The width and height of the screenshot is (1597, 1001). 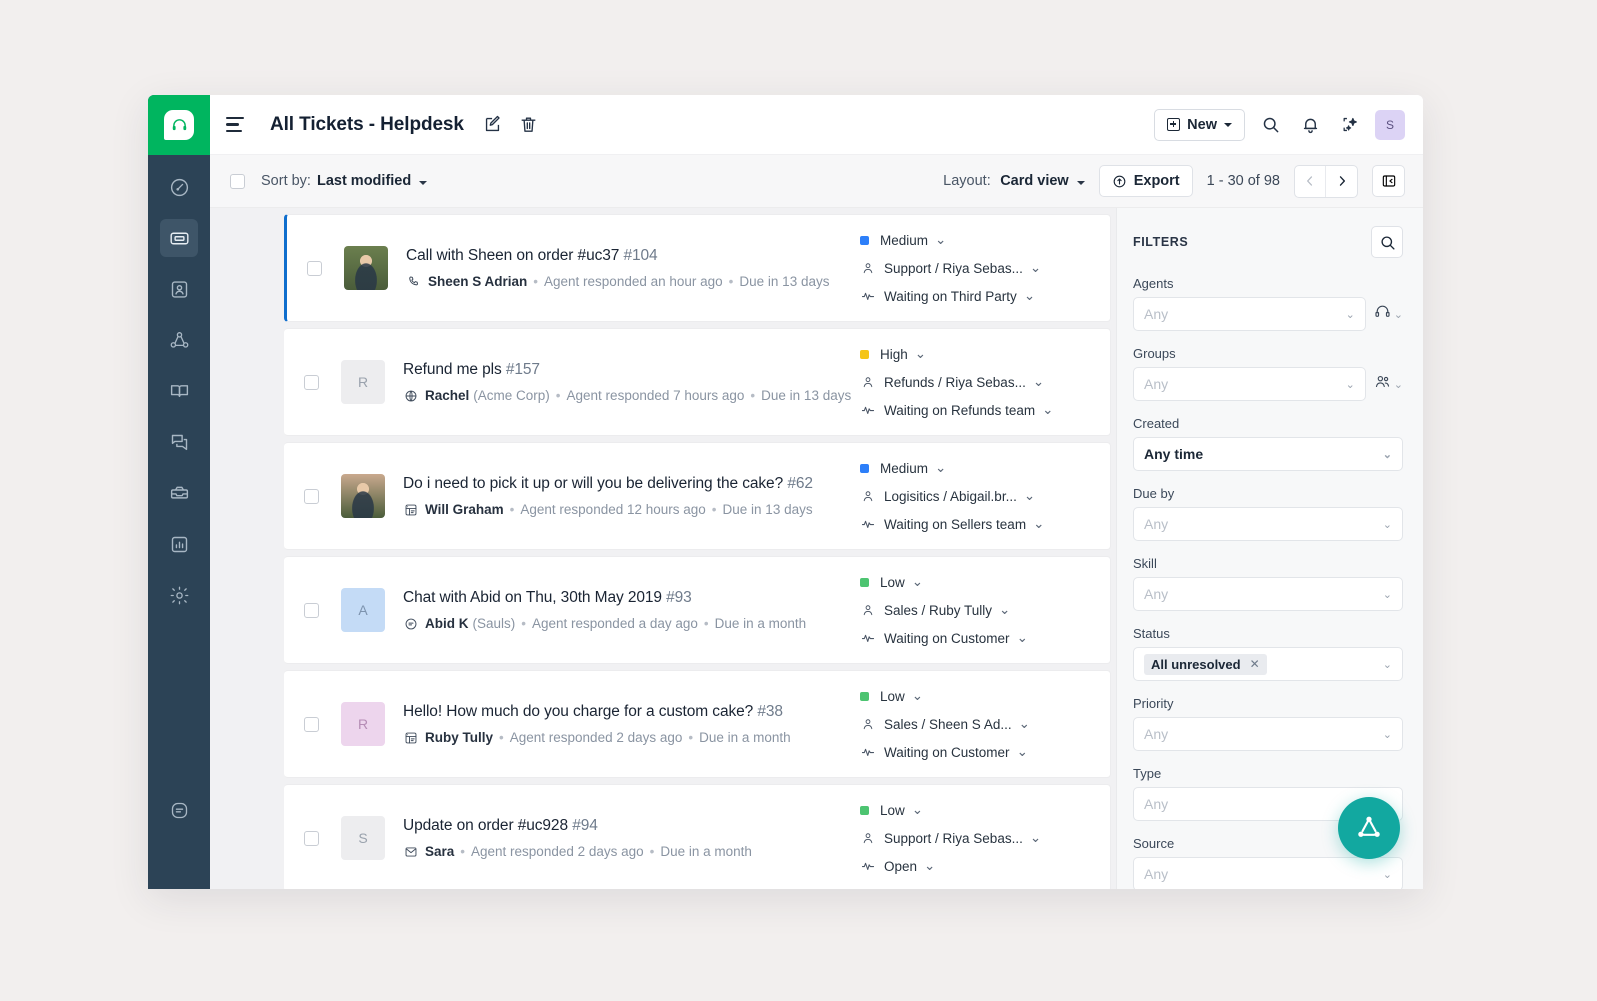 I want to click on ticket-subject: Refund me pls, so click(x=454, y=369).